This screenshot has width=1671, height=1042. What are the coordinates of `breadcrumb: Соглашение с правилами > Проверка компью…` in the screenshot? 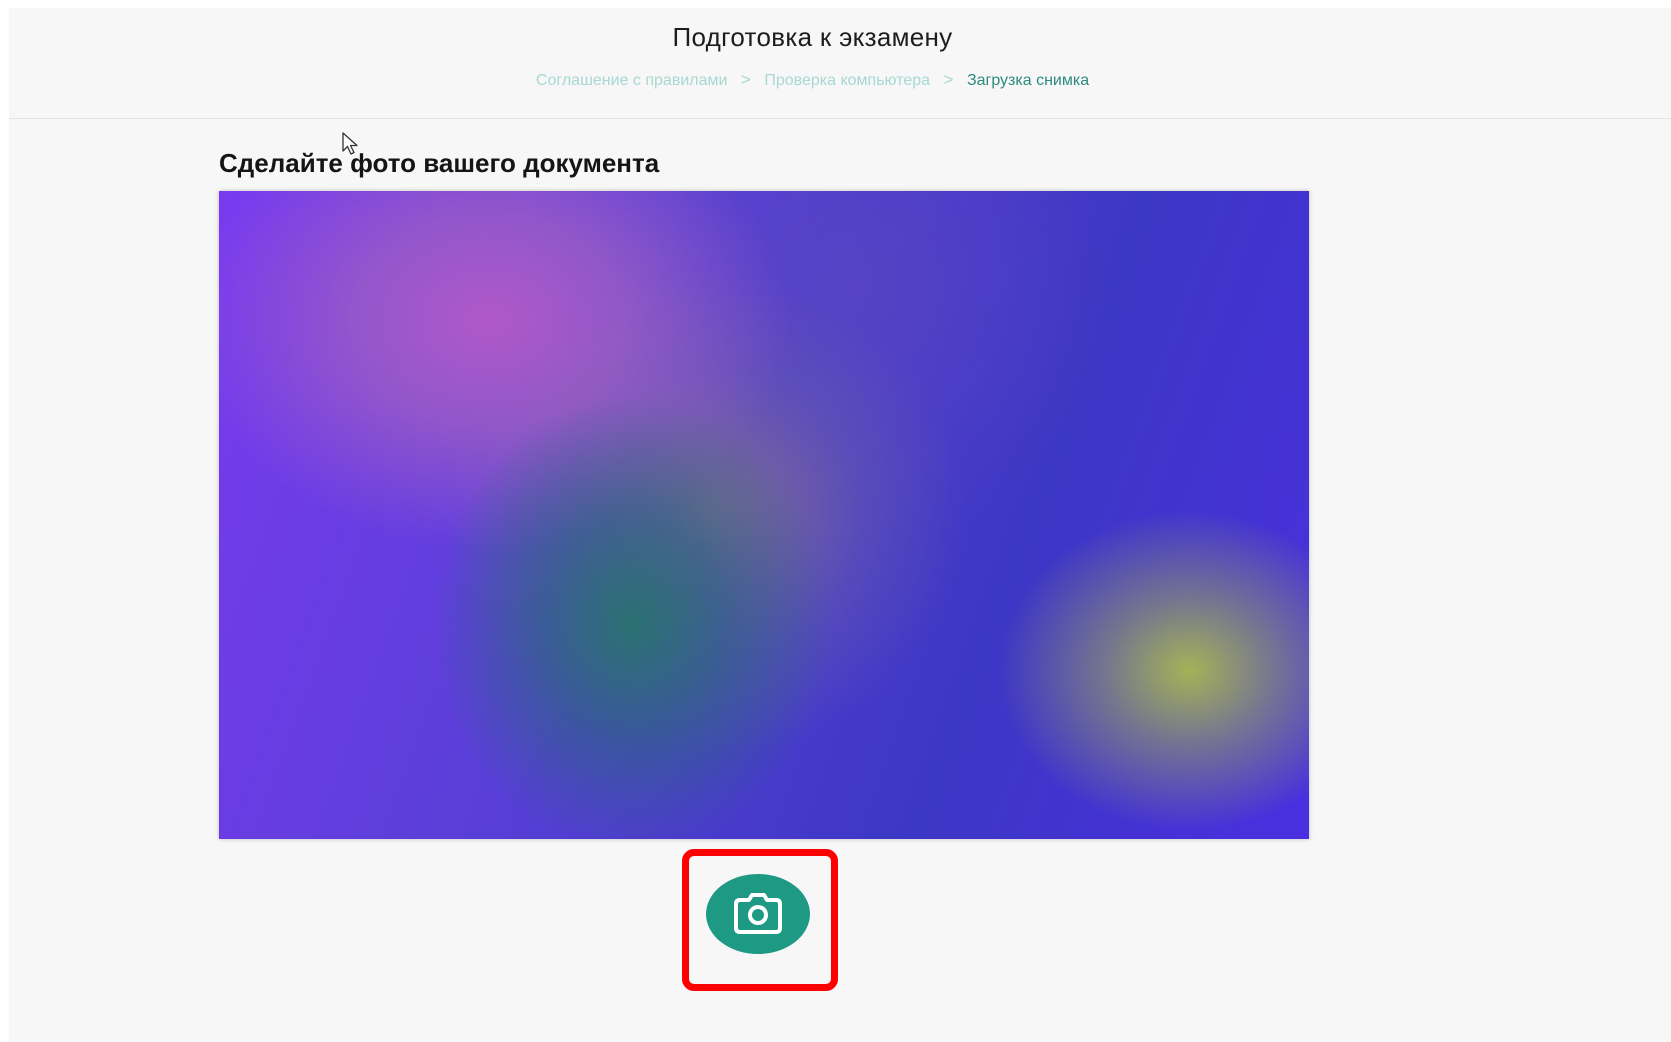 It's located at (812, 80).